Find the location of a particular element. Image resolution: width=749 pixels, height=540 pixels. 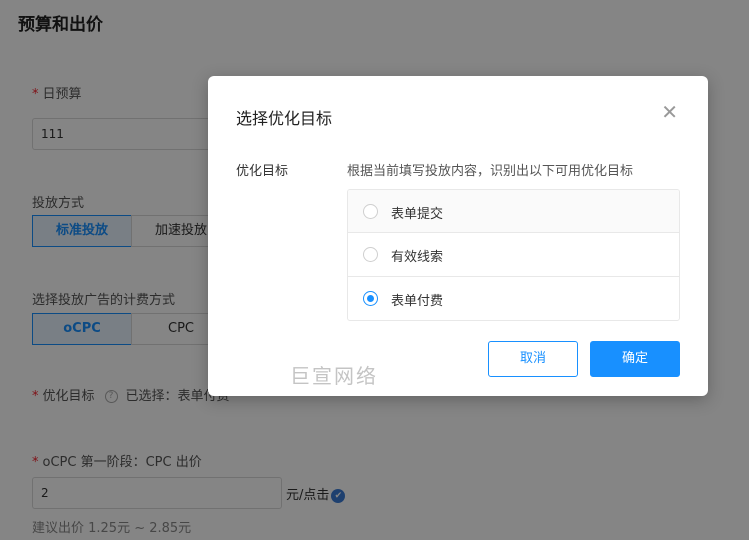

option-valid-lead: 有效线索 is located at coordinates (513, 255).